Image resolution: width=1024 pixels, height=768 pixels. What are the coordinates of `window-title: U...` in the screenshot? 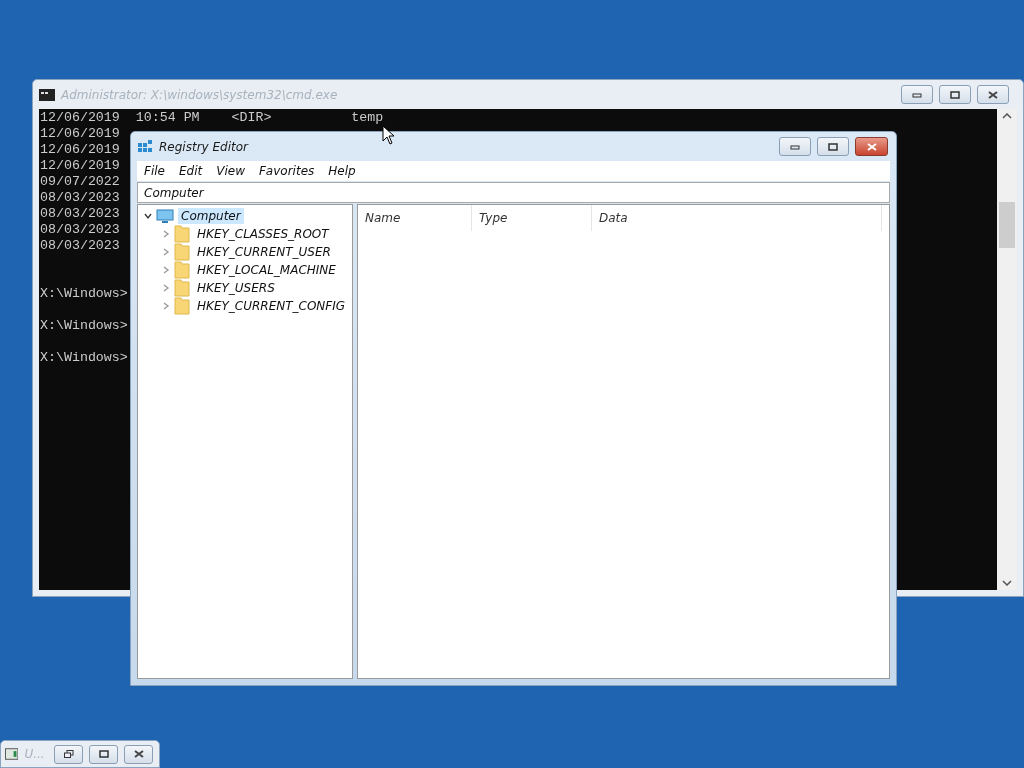 It's located at (35, 754).